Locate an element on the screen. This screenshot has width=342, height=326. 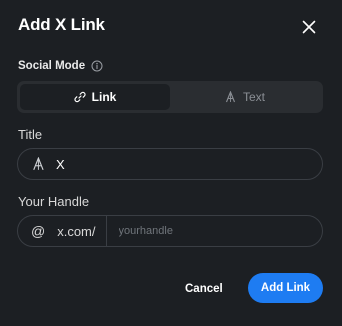
add-link-button: Add Link is located at coordinates (285, 288).